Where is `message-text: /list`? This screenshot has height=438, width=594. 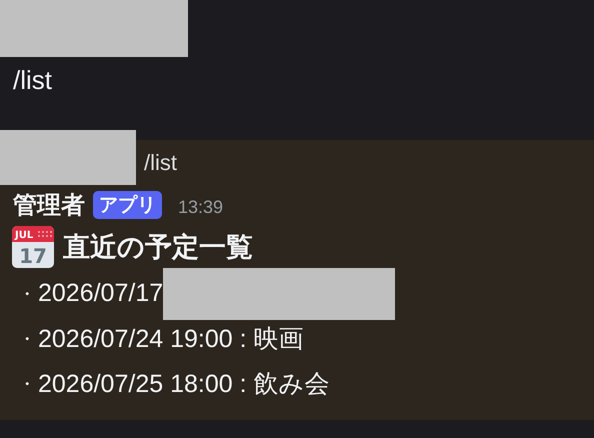
message-text: /list is located at coordinates (32, 80).